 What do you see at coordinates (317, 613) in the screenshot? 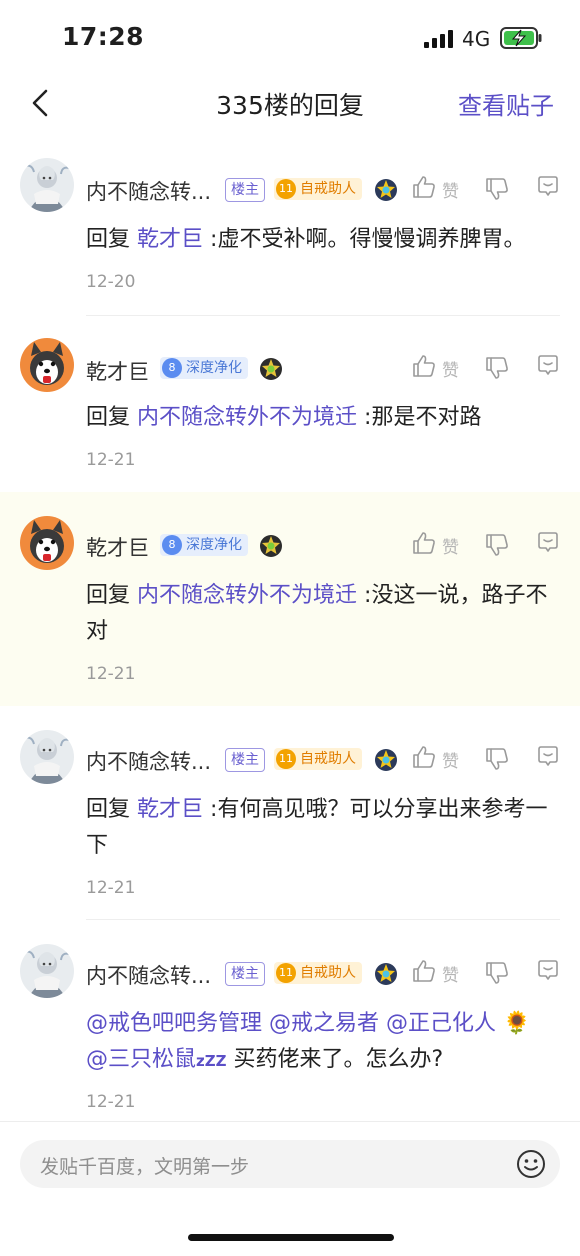
I see `reply-text: 回复 内不随念转外不为境迁 :没这一说，路子不对` at bounding box center [317, 613].